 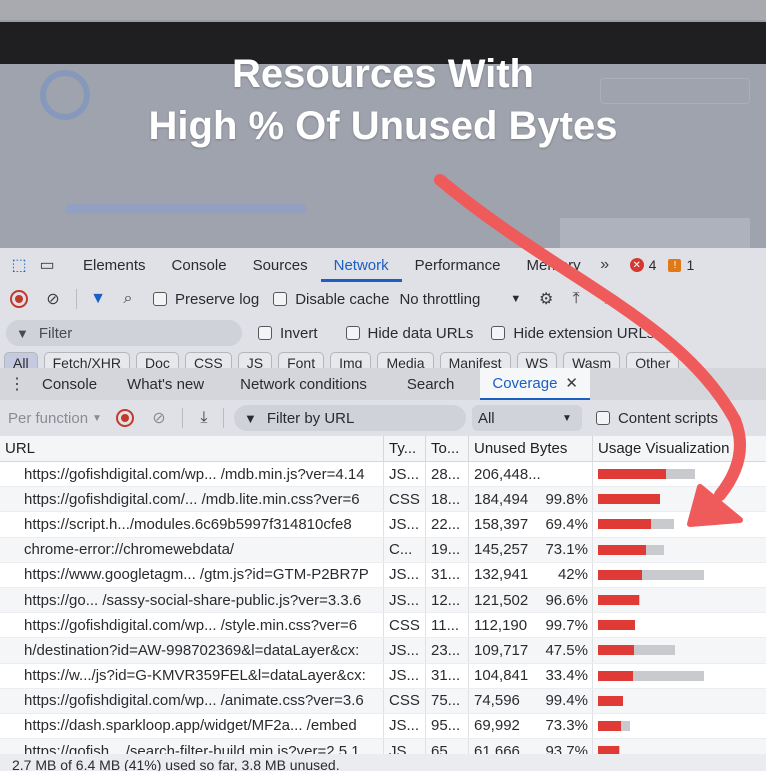 What do you see at coordinates (572, 575) in the screenshot?
I see `row-unused-percent: 42%` at bounding box center [572, 575].